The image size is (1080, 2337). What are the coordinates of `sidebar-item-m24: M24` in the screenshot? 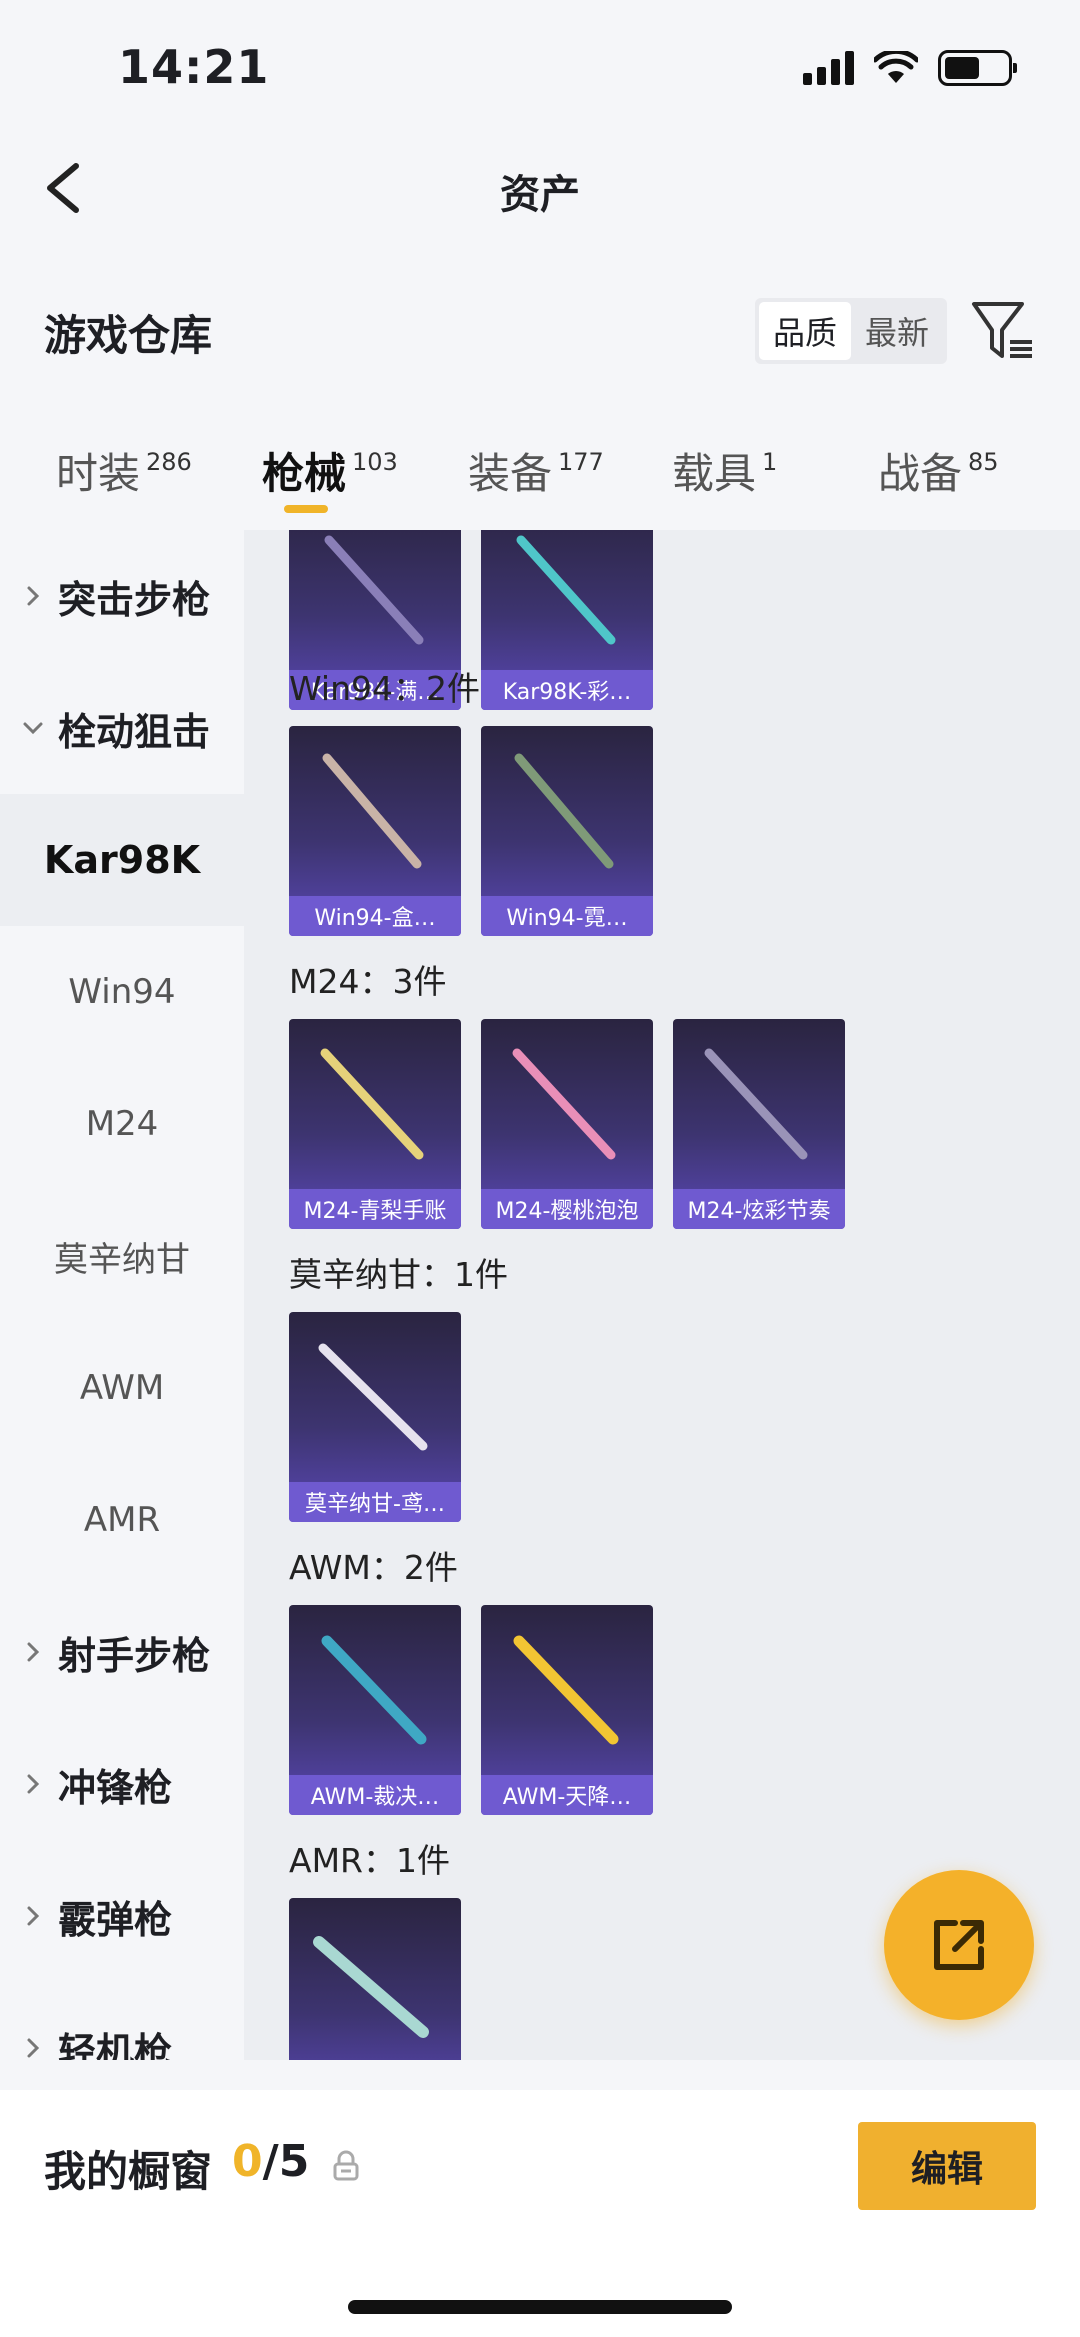 It's located at (122, 1124).